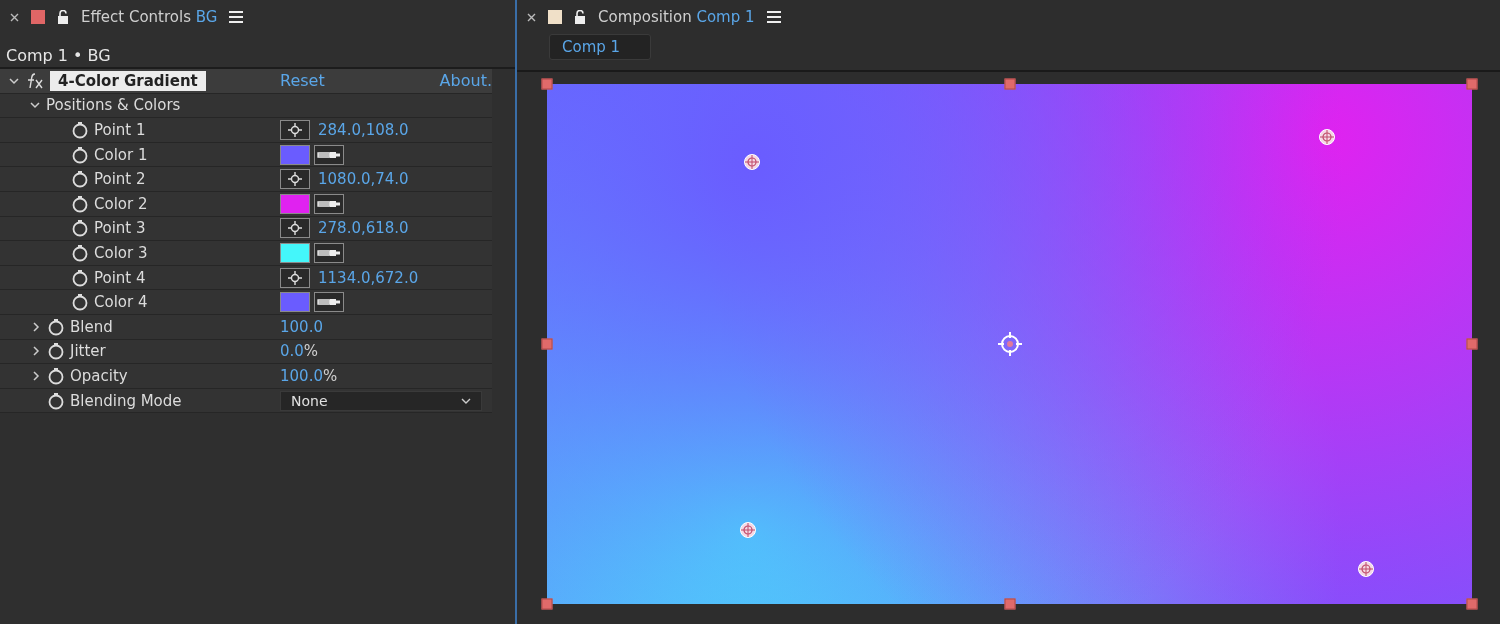 The width and height of the screenshot is (1500, 624). I want to click on group-label: Positions & Colors, so click(113, 105).